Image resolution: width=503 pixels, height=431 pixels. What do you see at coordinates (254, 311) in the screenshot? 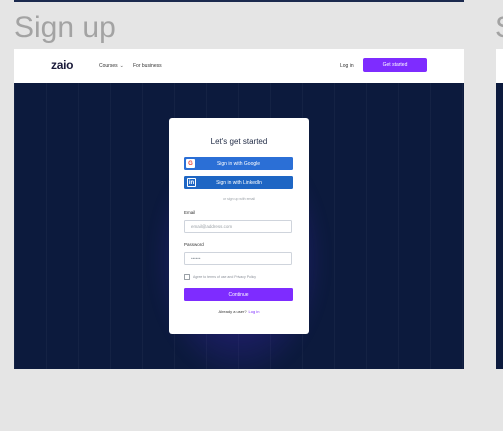
I see `login-link: Log in` at bounding box center [254, 311].